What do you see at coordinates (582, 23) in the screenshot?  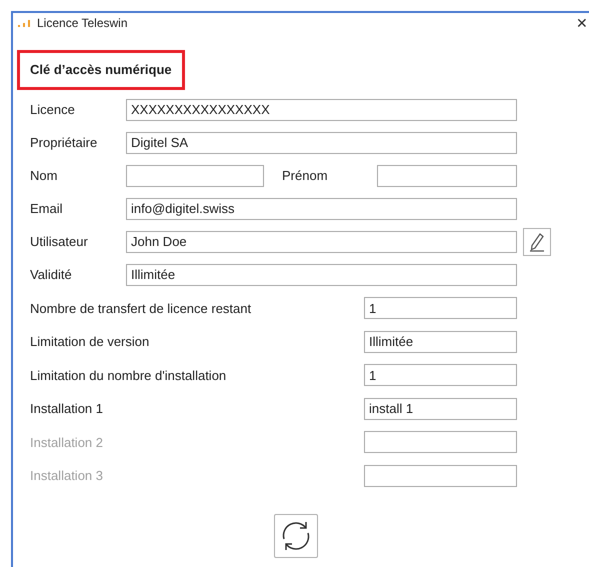 I see `close-button: ✕` at bounding box center [582, 23].